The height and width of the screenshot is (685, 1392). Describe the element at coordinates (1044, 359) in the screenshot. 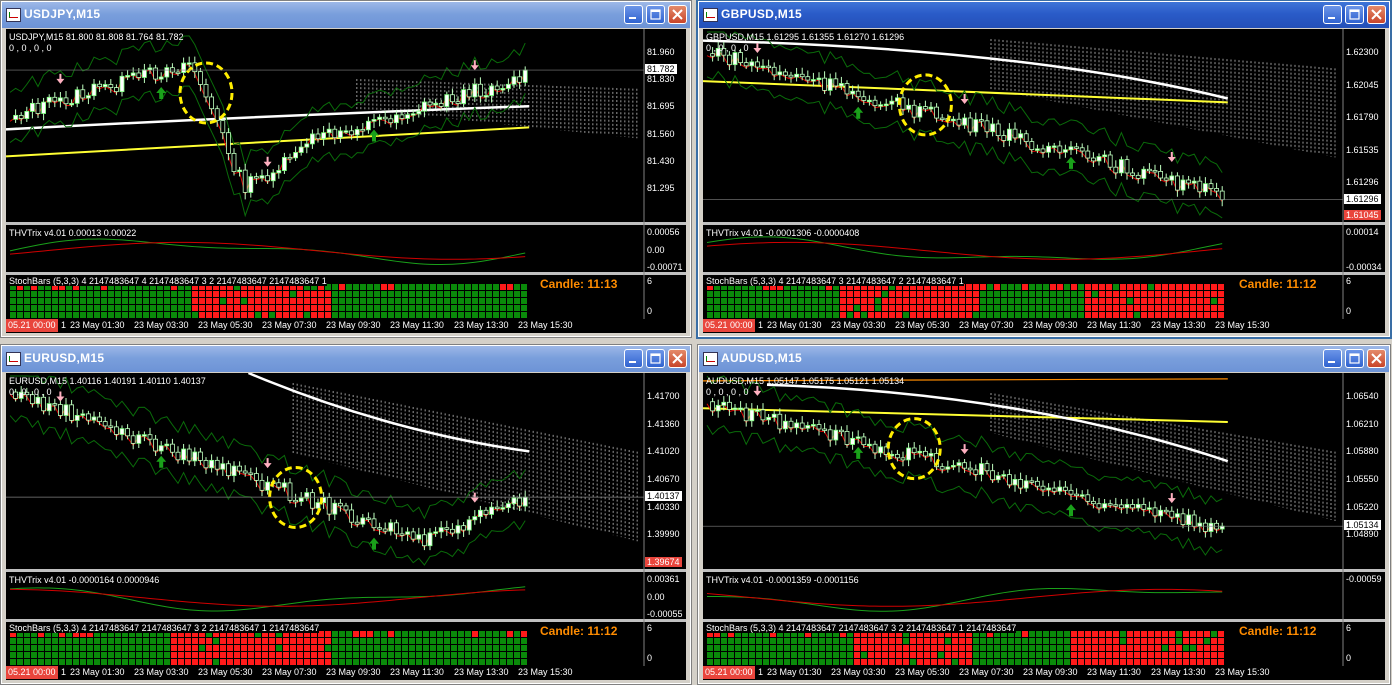

I see `title-bar: AUDUSD,M15` at that location.